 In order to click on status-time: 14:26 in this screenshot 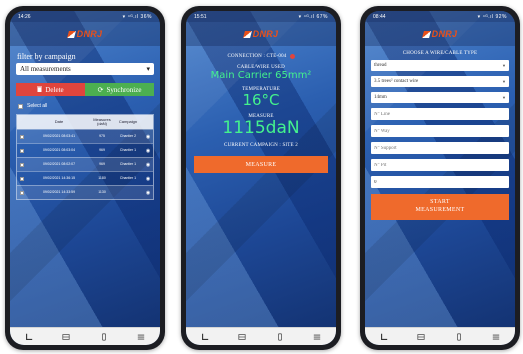, I will do `click(24, 16)`.